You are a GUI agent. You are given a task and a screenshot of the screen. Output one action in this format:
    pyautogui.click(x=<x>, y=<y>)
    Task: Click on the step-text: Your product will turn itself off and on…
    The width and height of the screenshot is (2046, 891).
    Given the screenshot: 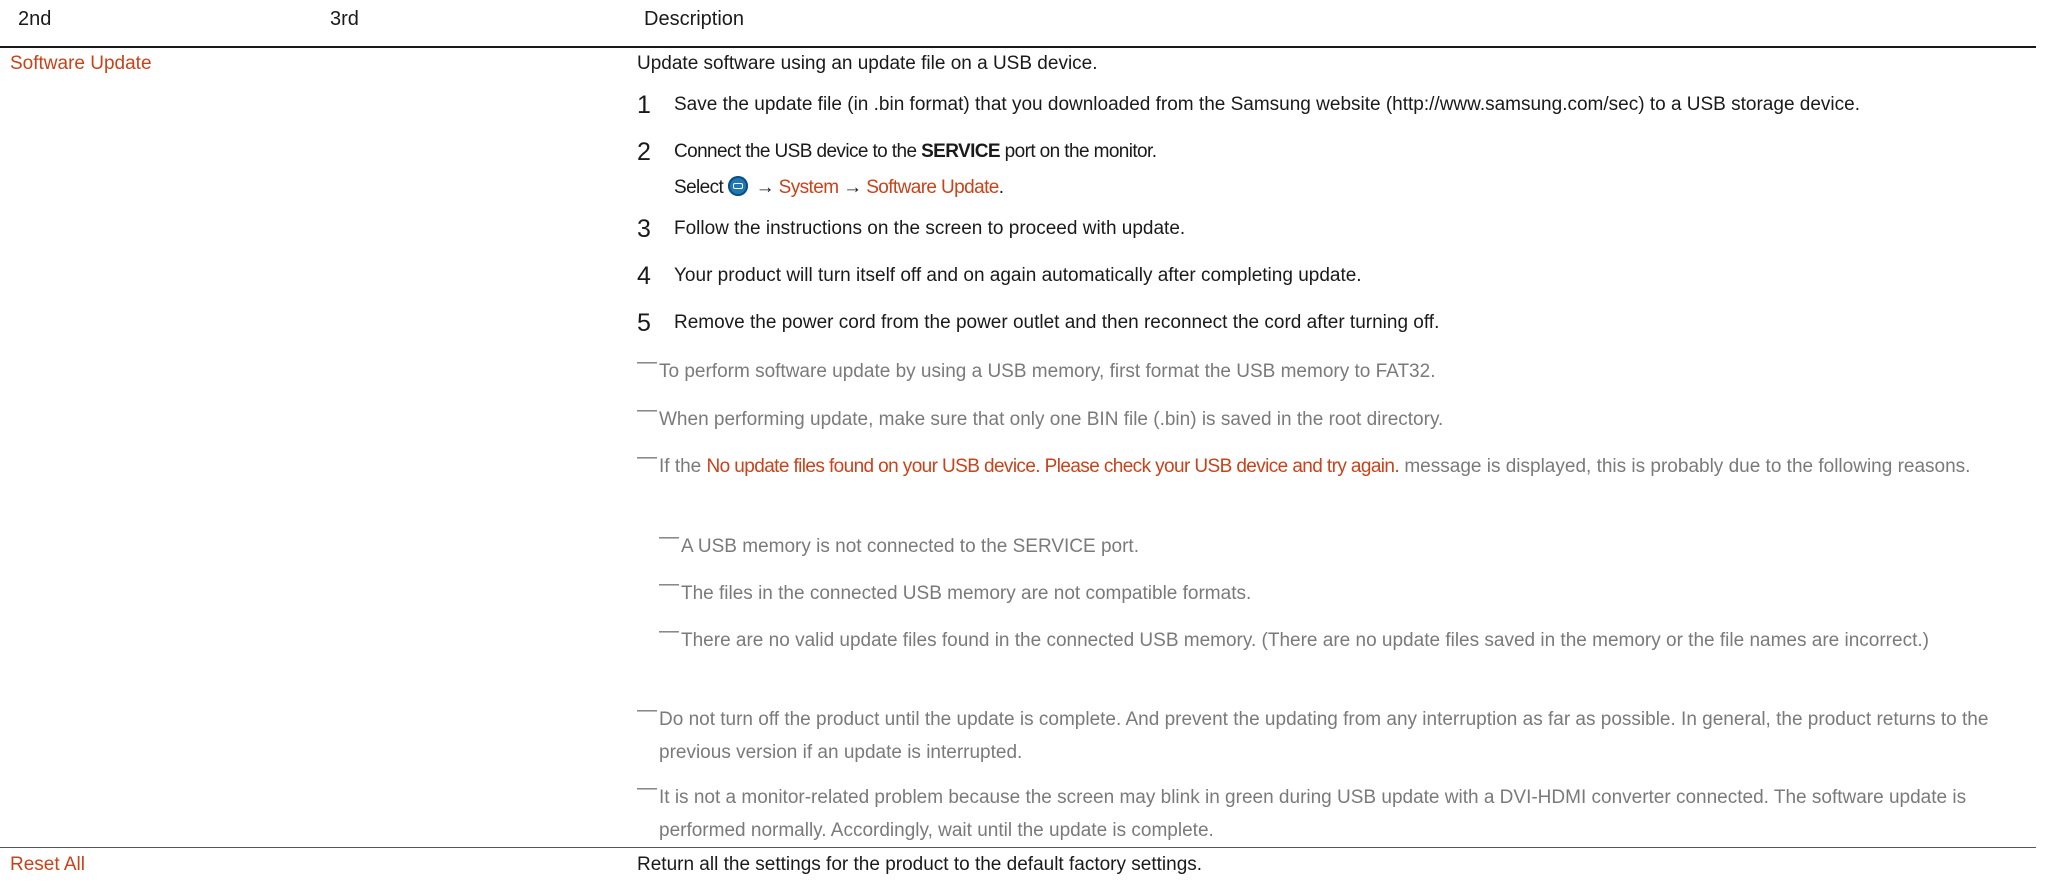 What is the action you would take?
    pyautogui.click(x=1018, y=275)
    